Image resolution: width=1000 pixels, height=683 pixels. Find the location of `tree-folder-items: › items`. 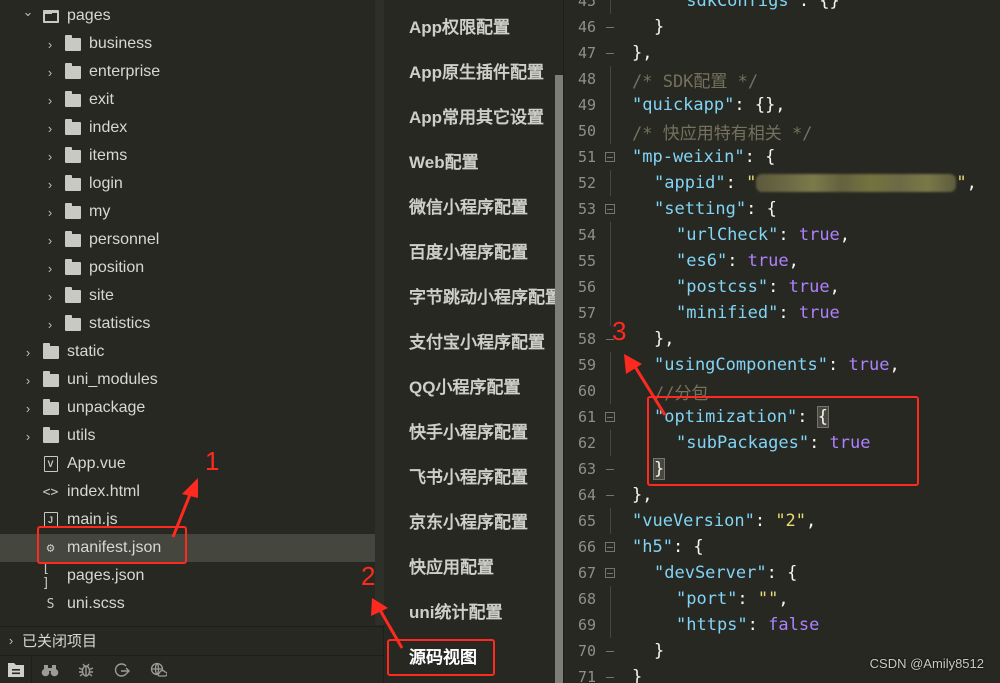

tree-folder-items: › items is located at coordinates (187, 156).